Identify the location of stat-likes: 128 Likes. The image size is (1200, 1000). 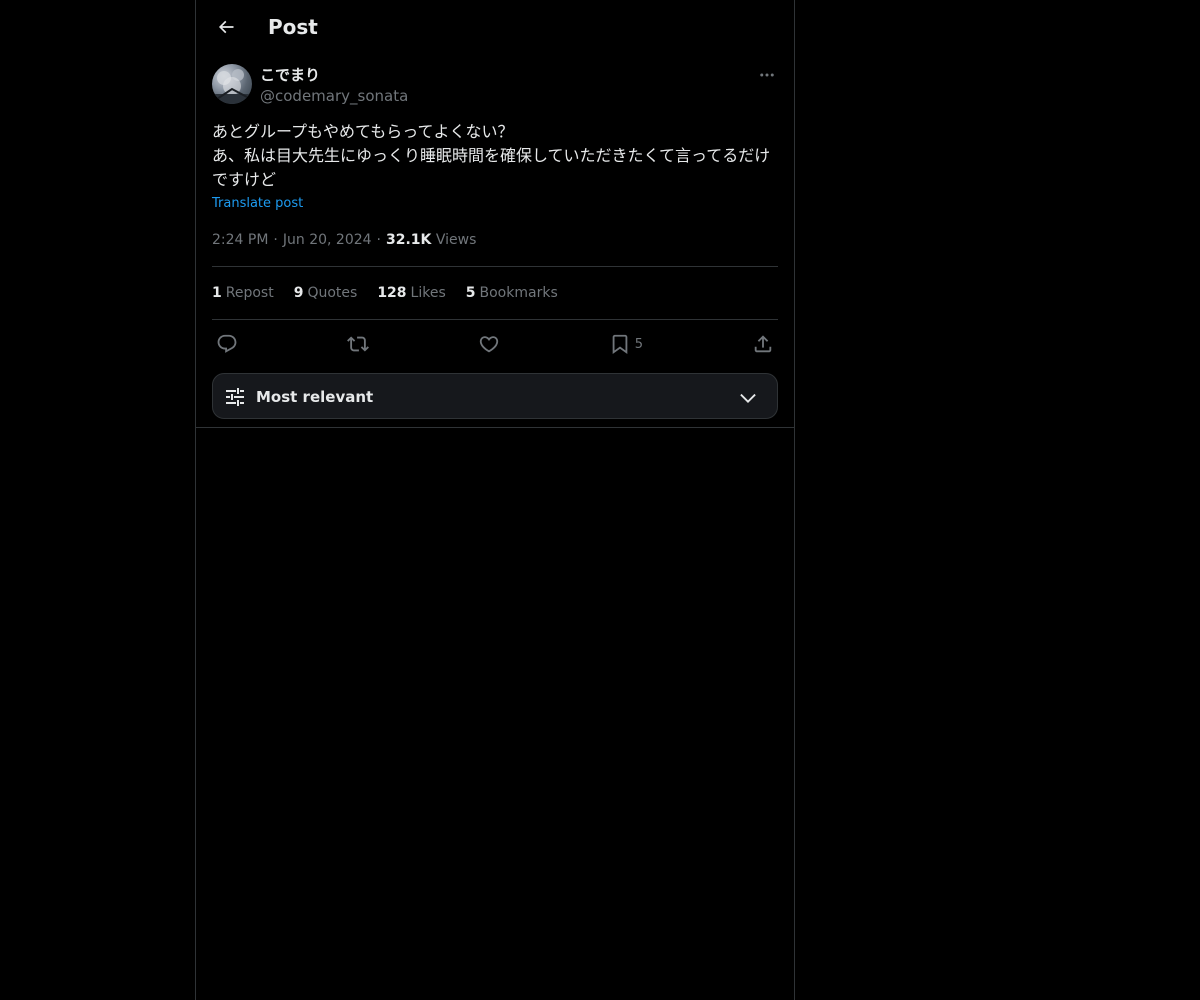
(411, 293).